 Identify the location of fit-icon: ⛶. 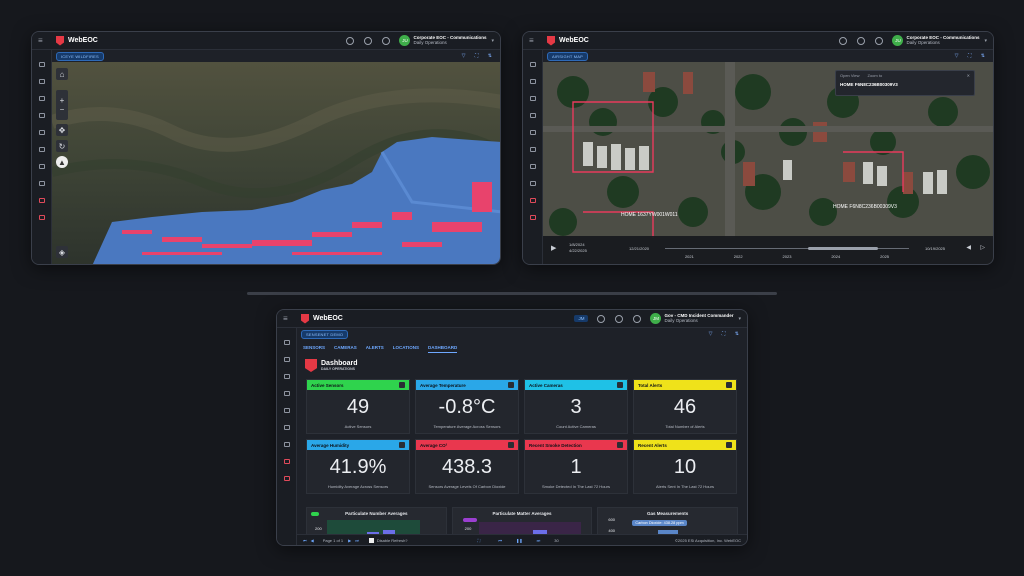
(479, 540).